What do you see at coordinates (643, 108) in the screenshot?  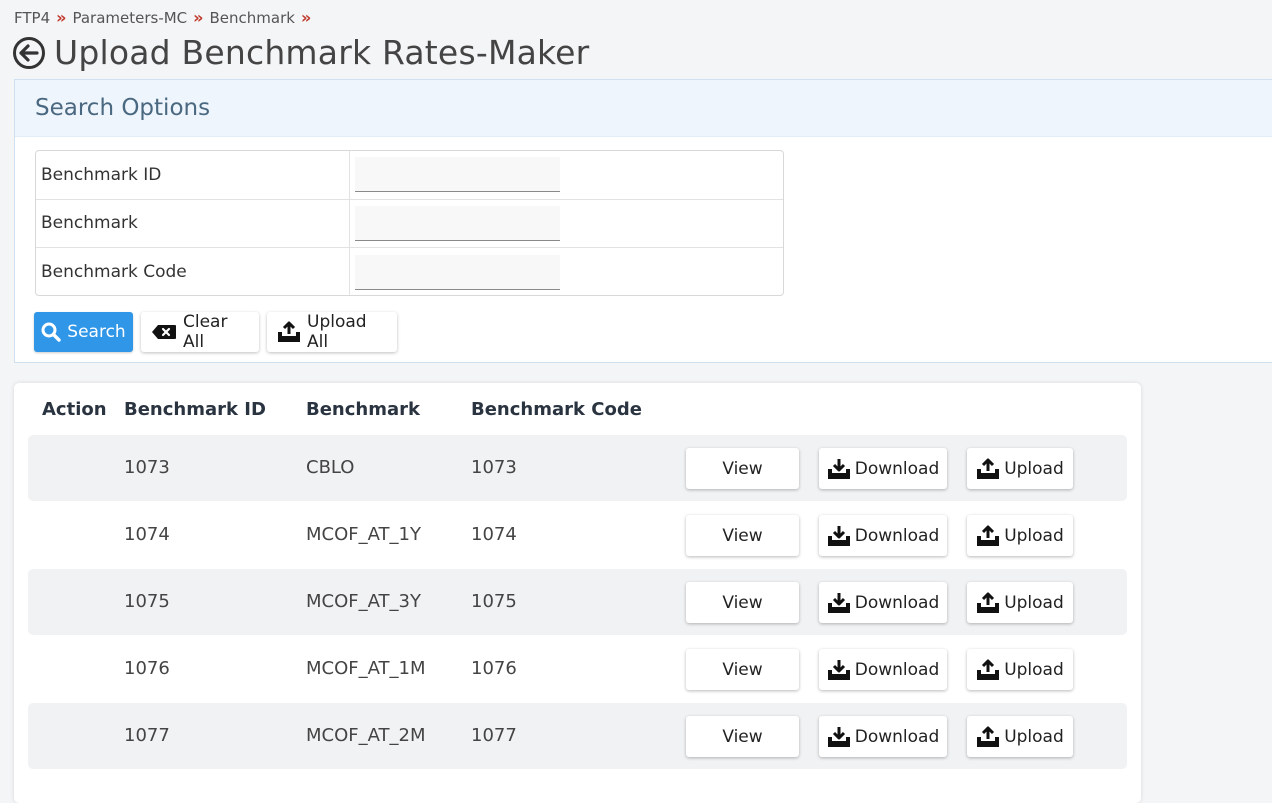 I see `search-options-heading: Search Options` at bounding box center [643, 108].